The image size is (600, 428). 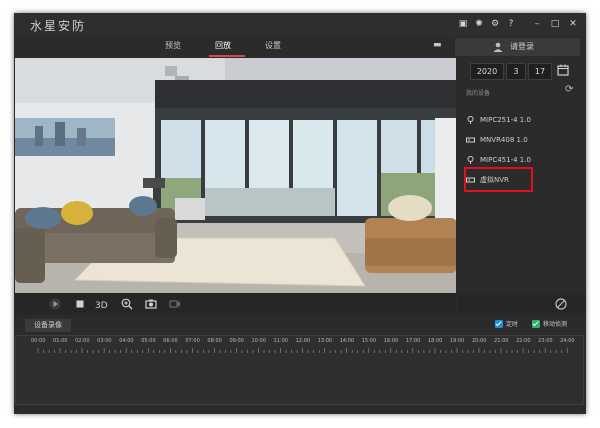 I want to click on screenshot-icon: ▣, so click(x=463, y=24).